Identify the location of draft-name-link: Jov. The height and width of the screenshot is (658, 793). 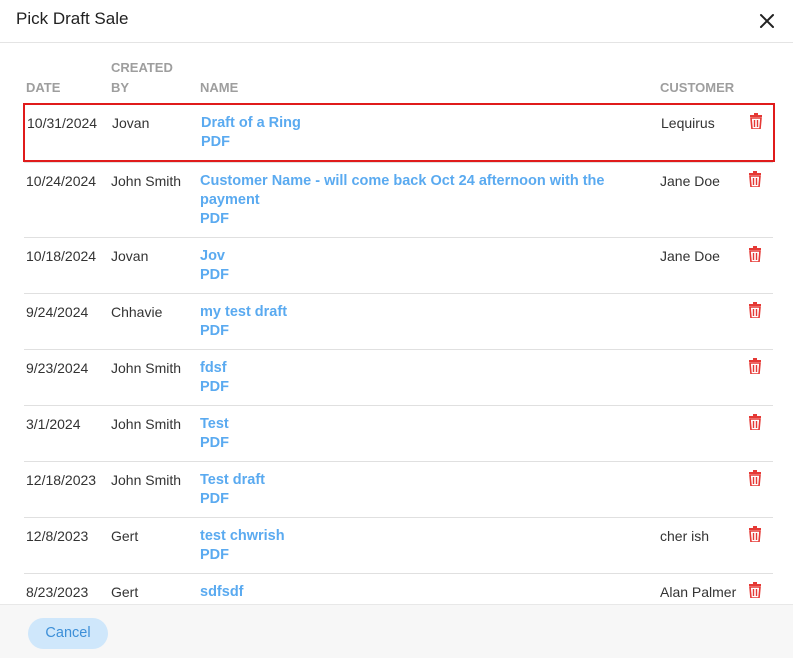
(415, 256).